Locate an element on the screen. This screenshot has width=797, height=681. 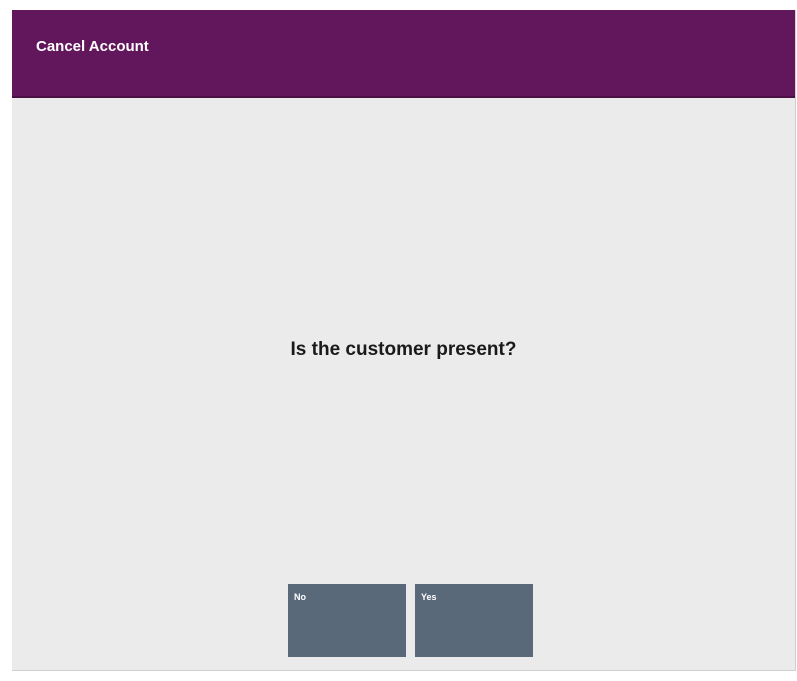
no-button: No is located at coordinates (347, 620).